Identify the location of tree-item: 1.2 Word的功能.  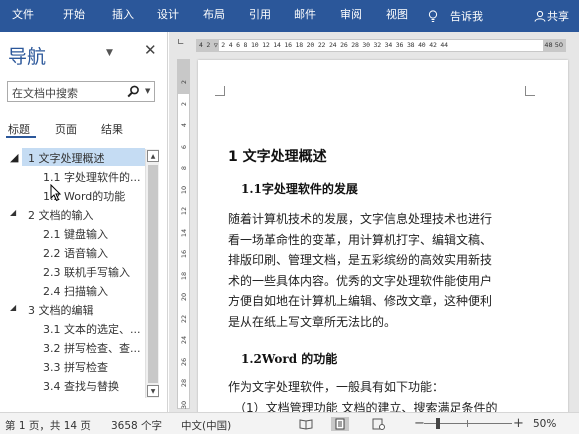
(72, 195).